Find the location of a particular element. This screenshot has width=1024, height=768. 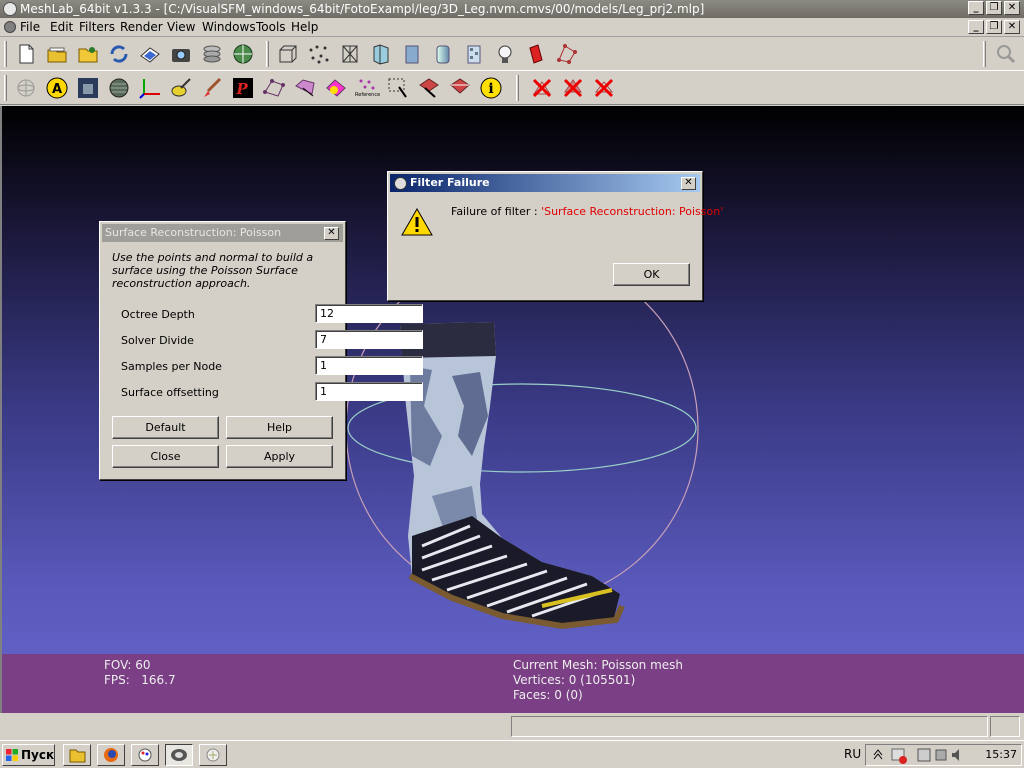

menu-file: File is located at coordinates (30, 27).